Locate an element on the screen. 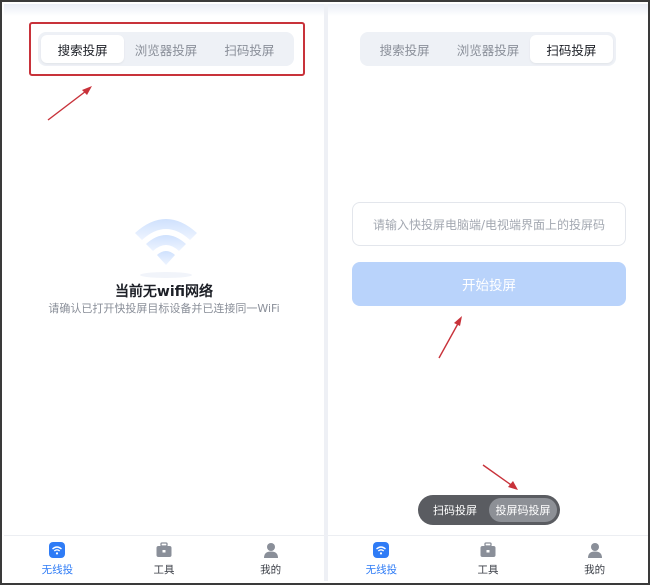 The width and height of the screenshot is (650, 585). cast-mode-tabs: 搜索投屏 浏览器投屏 扫码投屏 is located at coordinates (488, 49).